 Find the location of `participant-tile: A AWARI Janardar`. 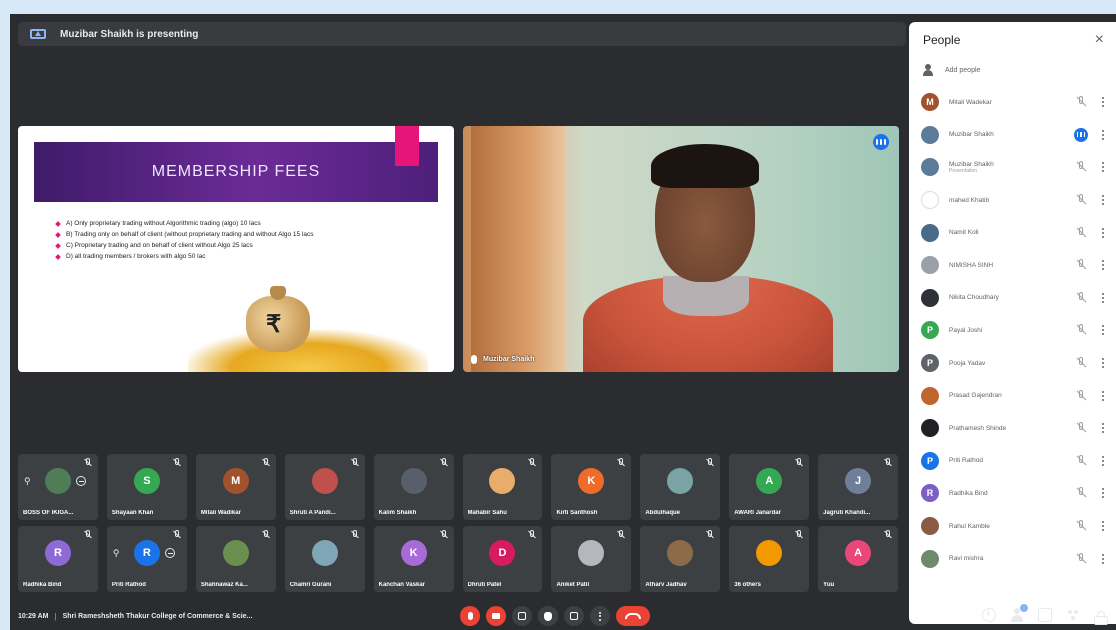

participant-tile: A AWARI Janardar is located at coordinates (769, 487).